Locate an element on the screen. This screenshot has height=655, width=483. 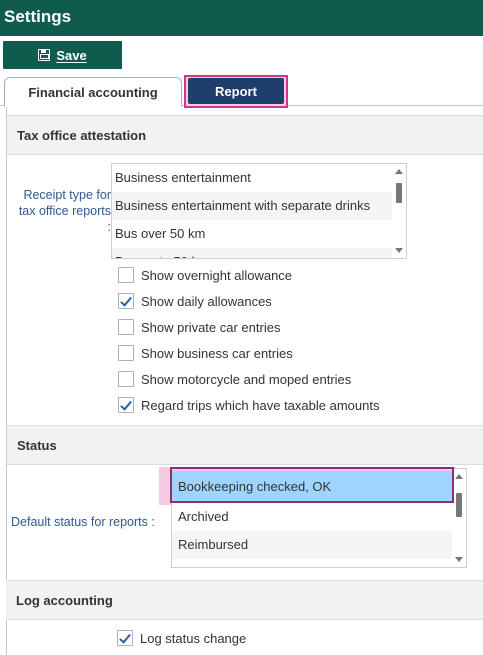
list-item: Business entertainment is located at coordinates (253, 178).